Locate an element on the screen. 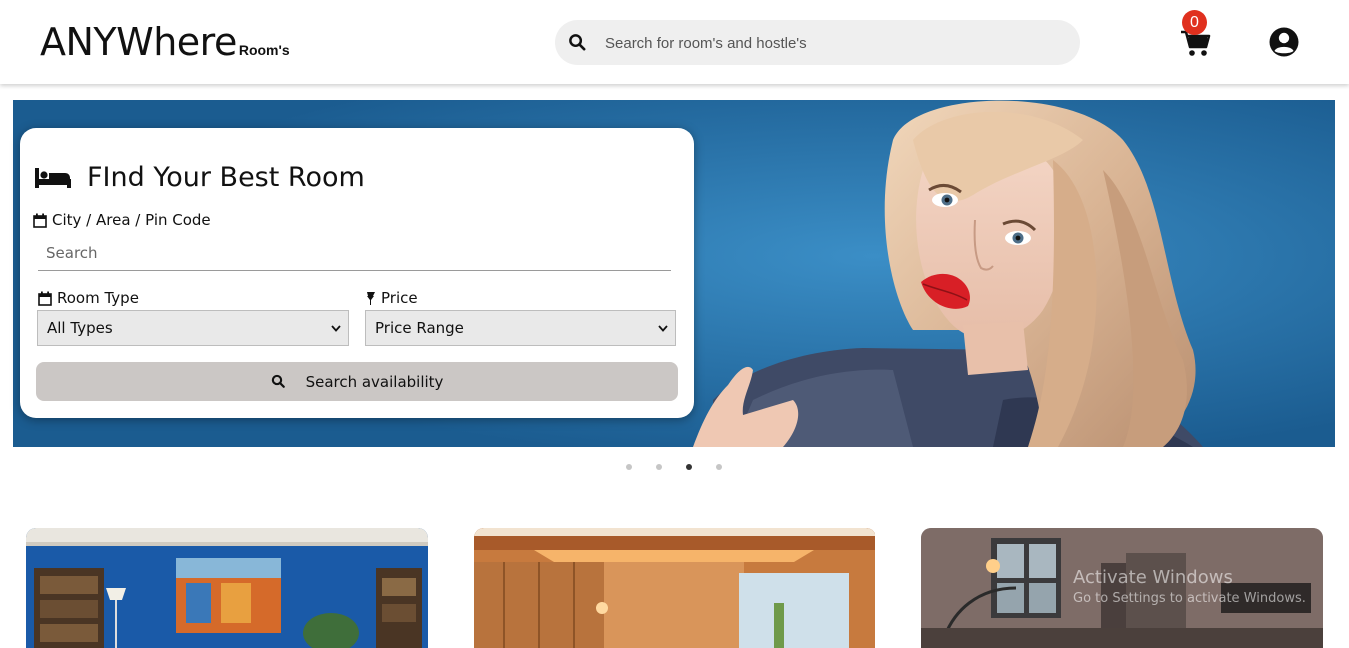  user-account-icon is located at coordinates (1284, 42).